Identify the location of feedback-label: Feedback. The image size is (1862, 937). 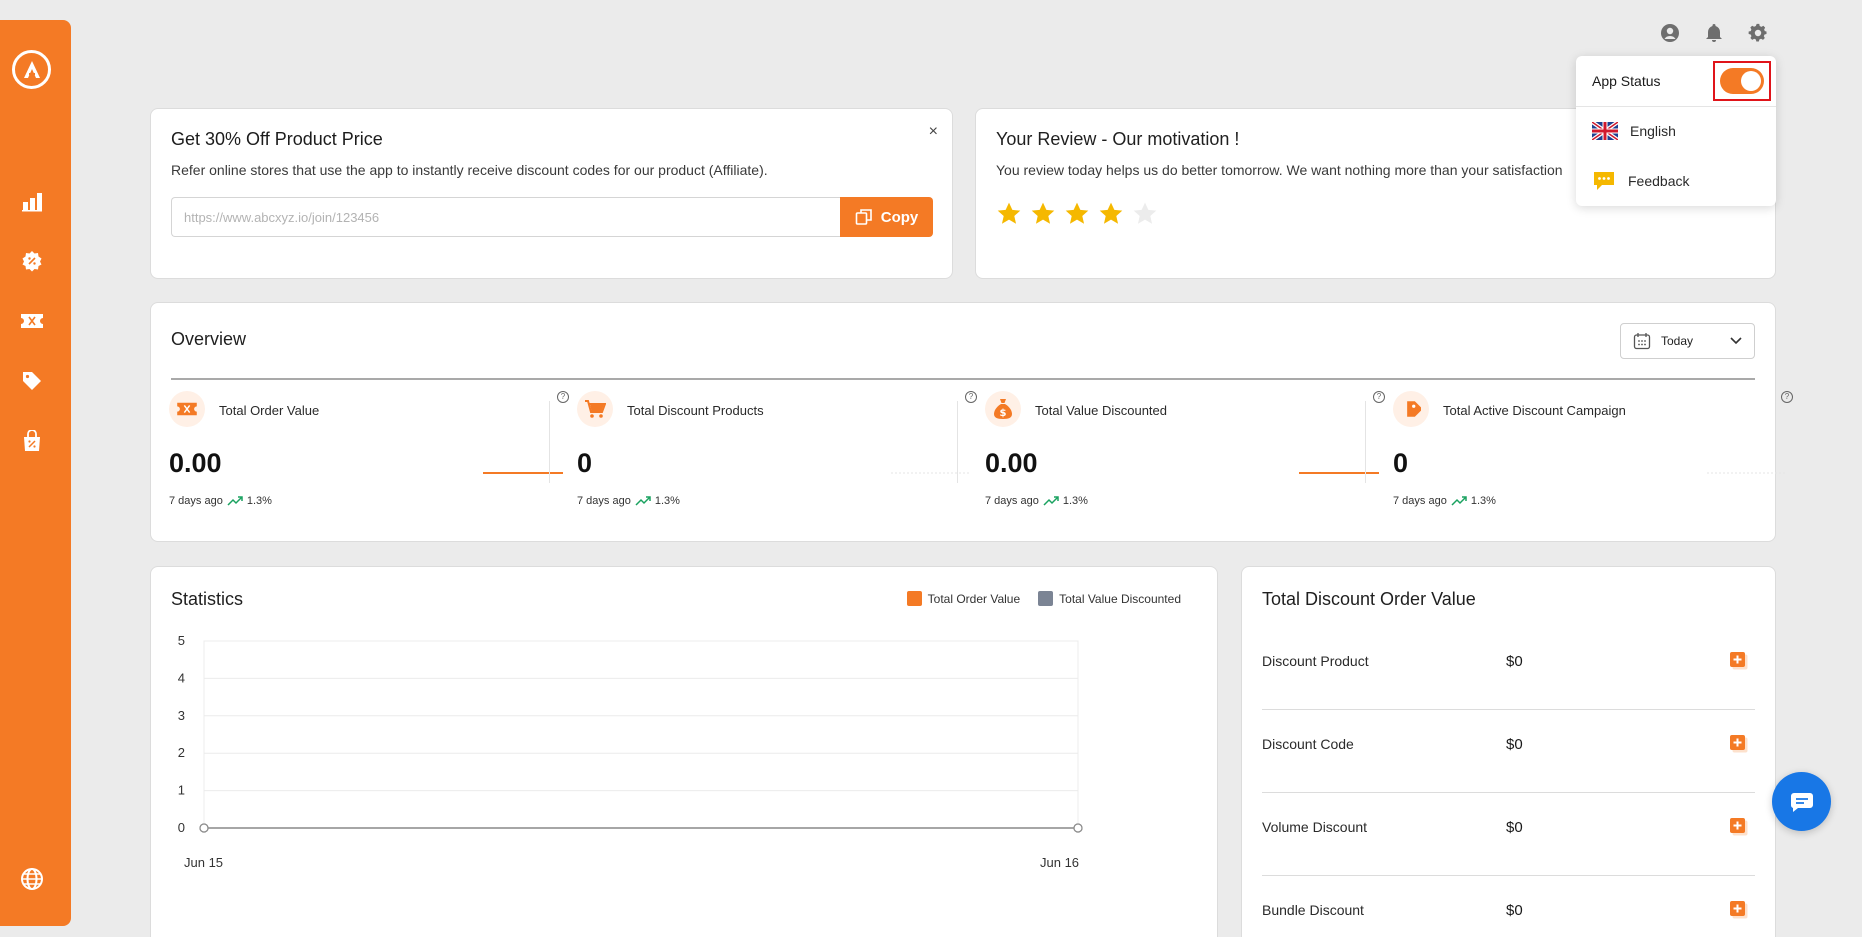
(1659, 181).